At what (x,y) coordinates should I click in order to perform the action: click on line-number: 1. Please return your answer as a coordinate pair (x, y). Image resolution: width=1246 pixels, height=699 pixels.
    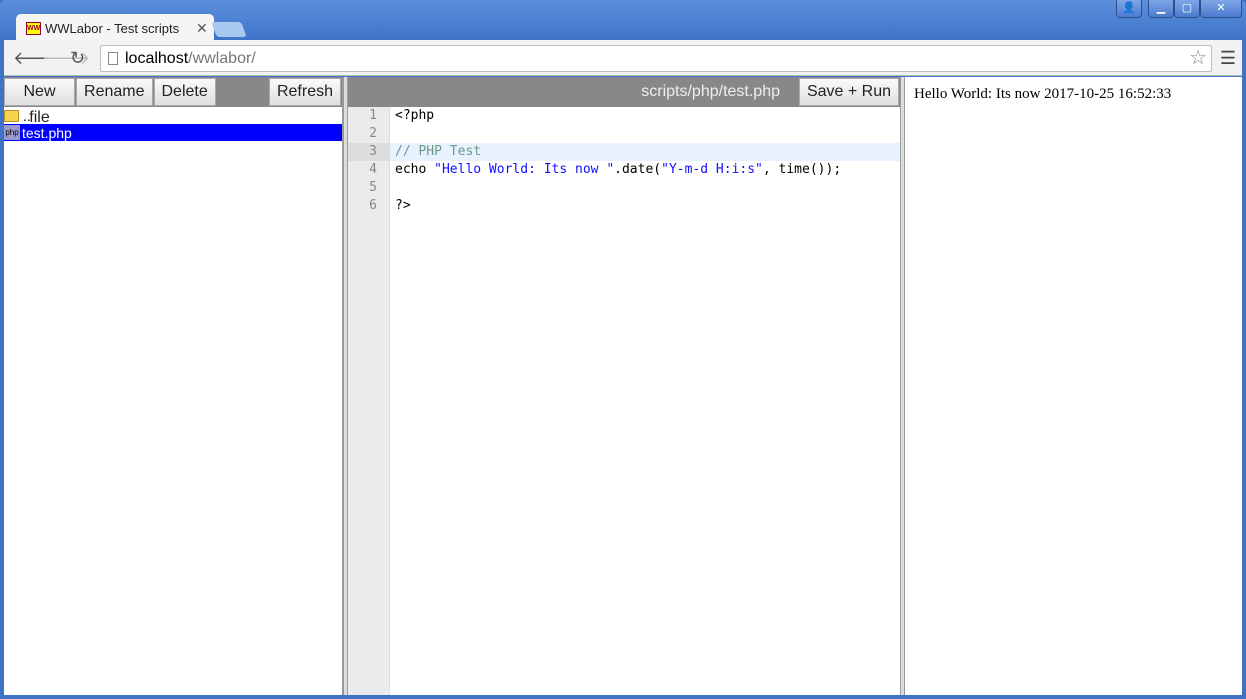
    Looking at the image, I should click on (373, 115).